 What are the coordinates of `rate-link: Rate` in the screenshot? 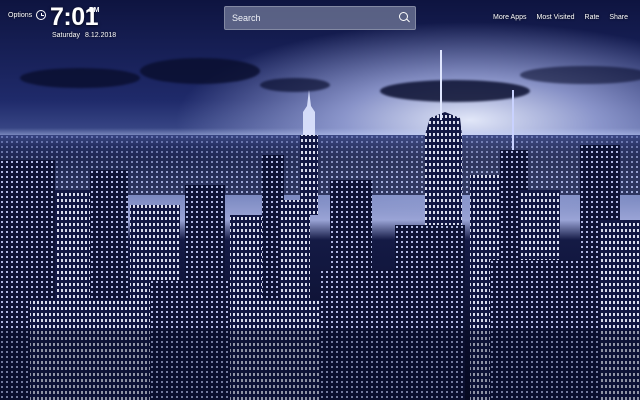 It's located at (592, 17).